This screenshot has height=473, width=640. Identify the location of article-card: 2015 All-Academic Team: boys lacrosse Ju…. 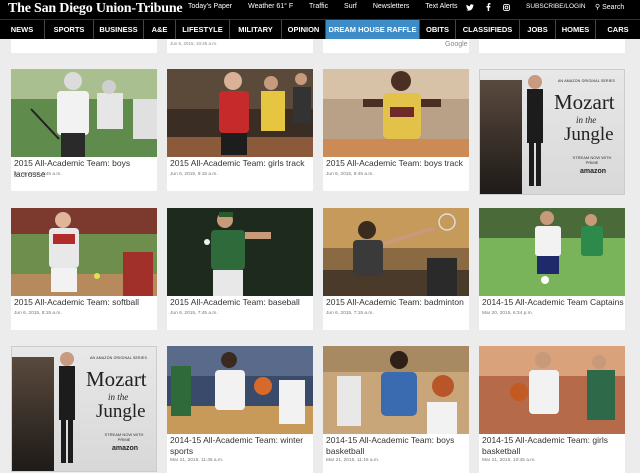
(84, 130).